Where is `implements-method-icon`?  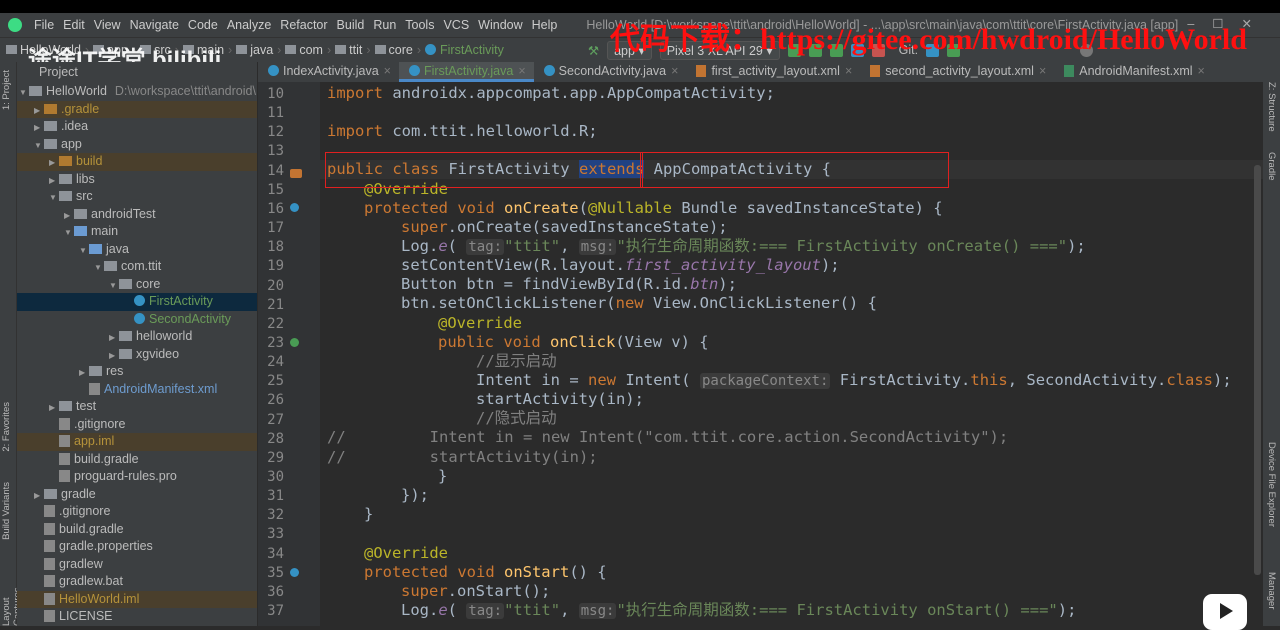
implements-method-icon is located at coordinates (294, 342).